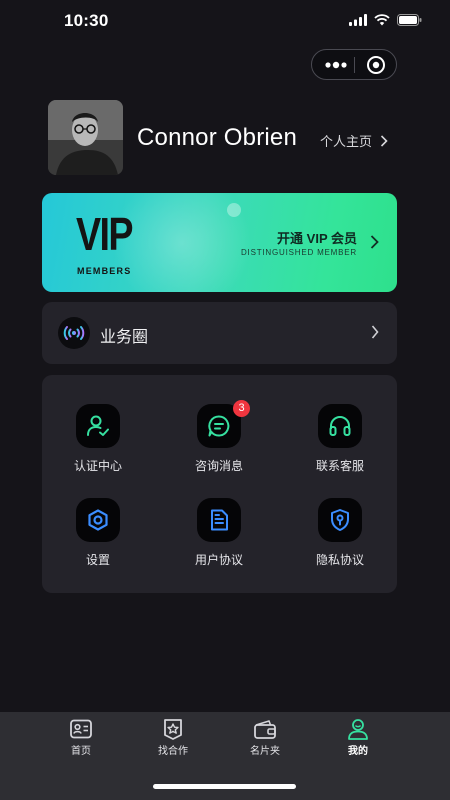 The image size is (450, 800). Describe the element at coordinates (345, 141) in the screenshot. I see `homepage-label: 个人主页` at that location.